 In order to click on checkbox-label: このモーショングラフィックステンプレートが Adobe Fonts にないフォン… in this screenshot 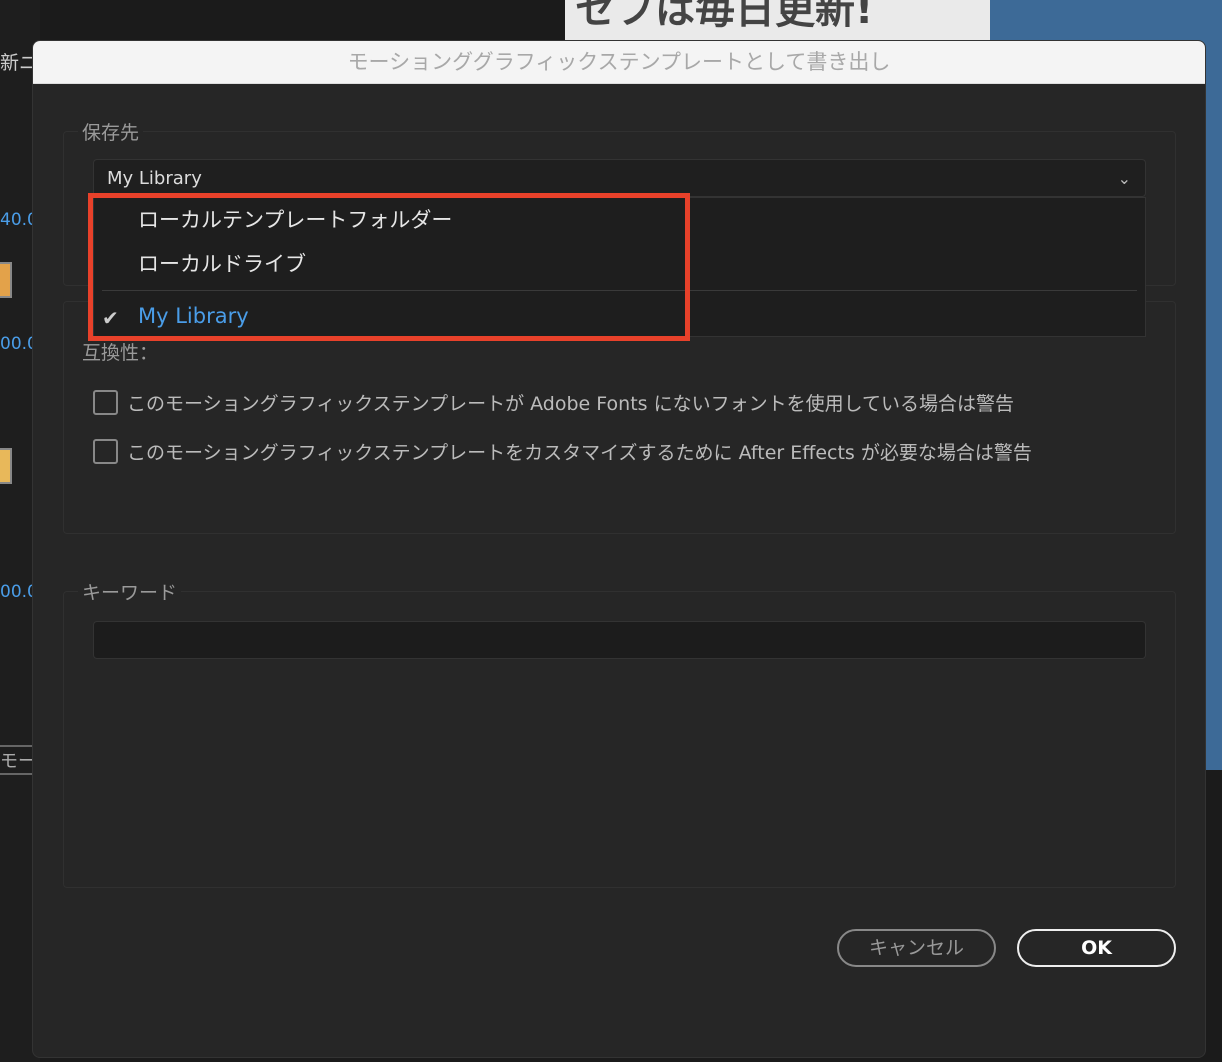, I will do `click(571, 404)`.